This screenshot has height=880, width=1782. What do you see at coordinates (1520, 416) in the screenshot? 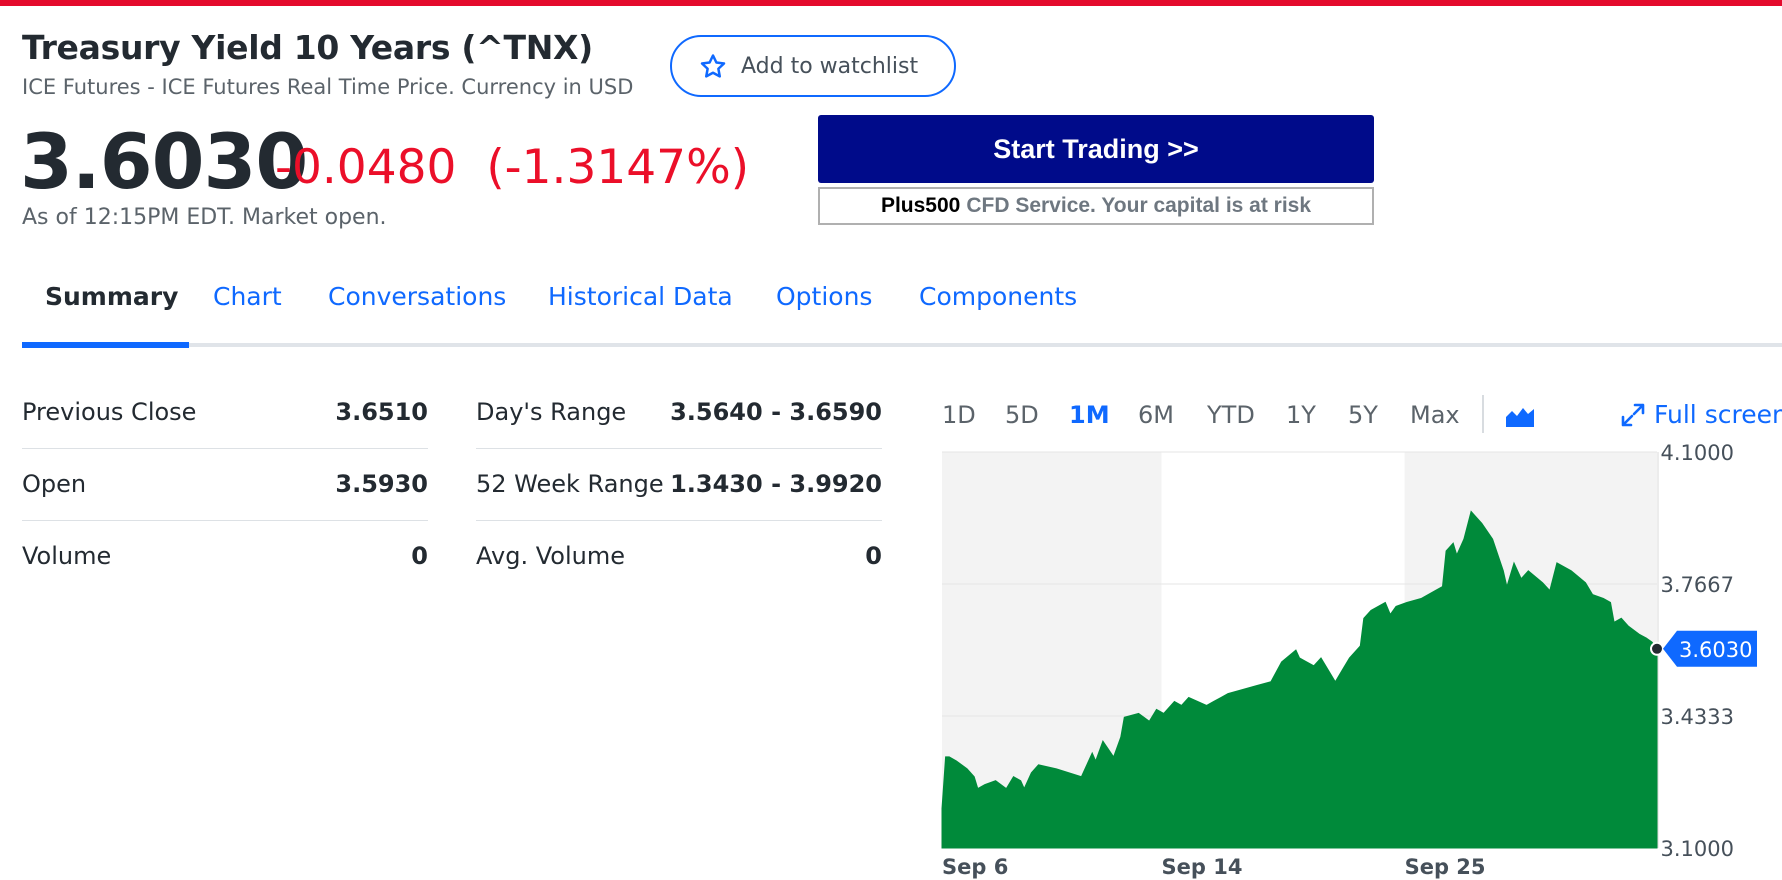
I see `mountain-chart-icon` at bounding box center [1520, 416].